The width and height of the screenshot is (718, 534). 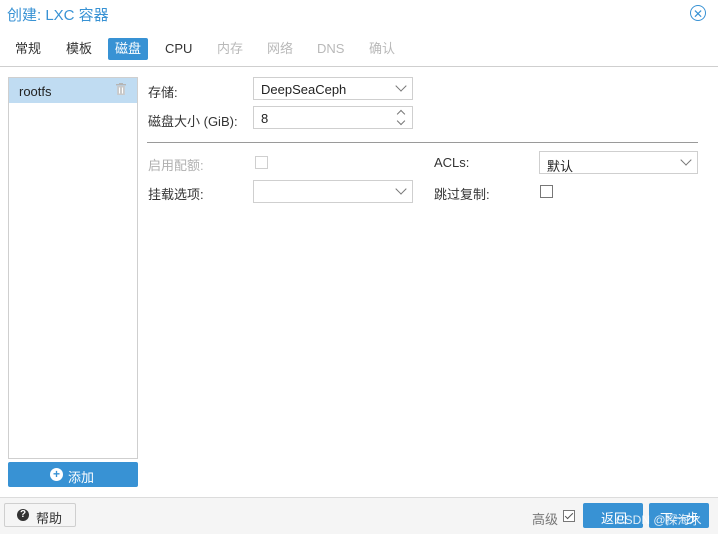 What do you see at coordinates (58, 15) in the screenshot?
I see `dialog-title: 创建: LXC 容器` at bounding box center [58, 15].